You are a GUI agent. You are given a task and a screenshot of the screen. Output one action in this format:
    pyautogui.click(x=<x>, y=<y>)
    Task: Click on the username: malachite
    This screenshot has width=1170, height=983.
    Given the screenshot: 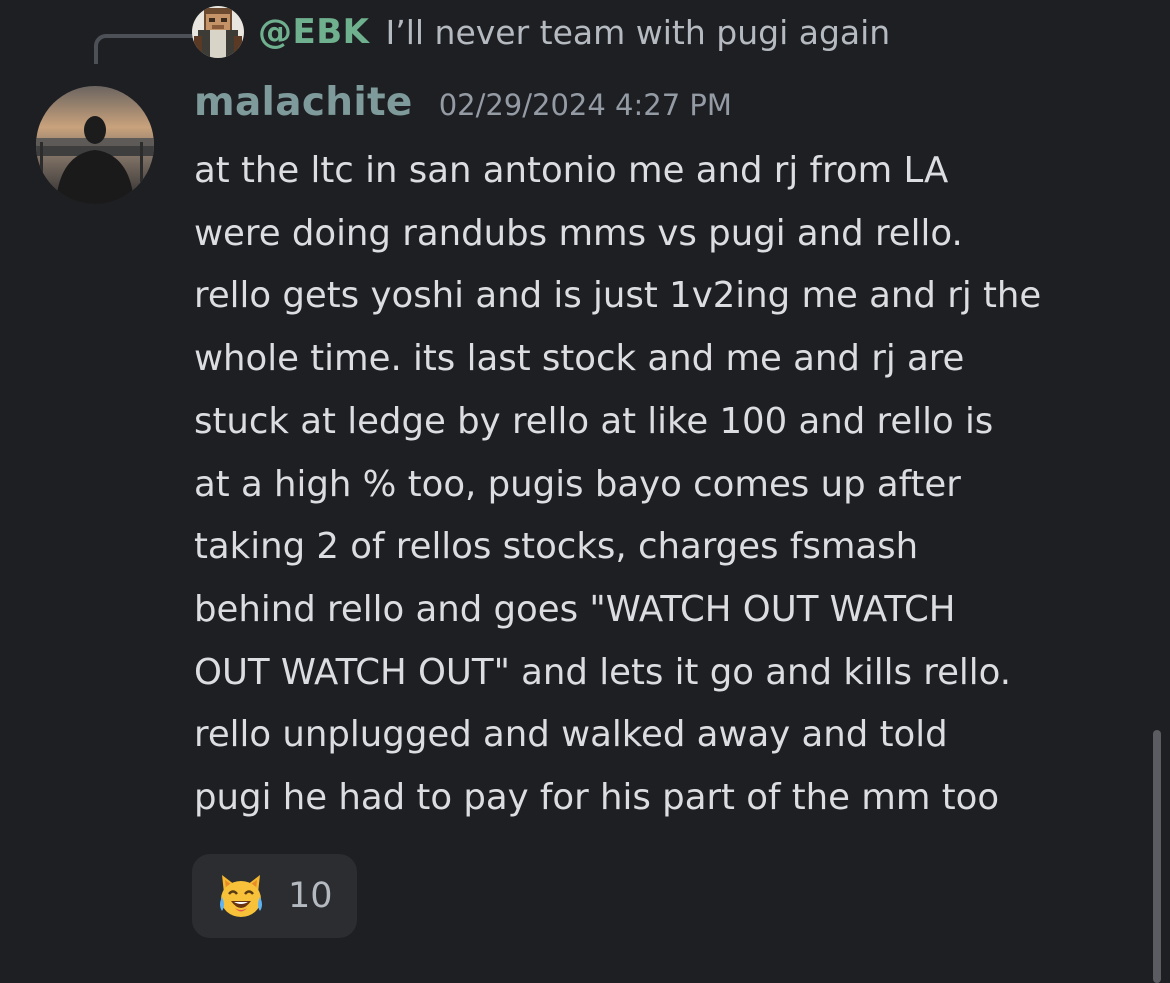 What is the action you would take?
    pyautogui.click(x=303, y=102)
    